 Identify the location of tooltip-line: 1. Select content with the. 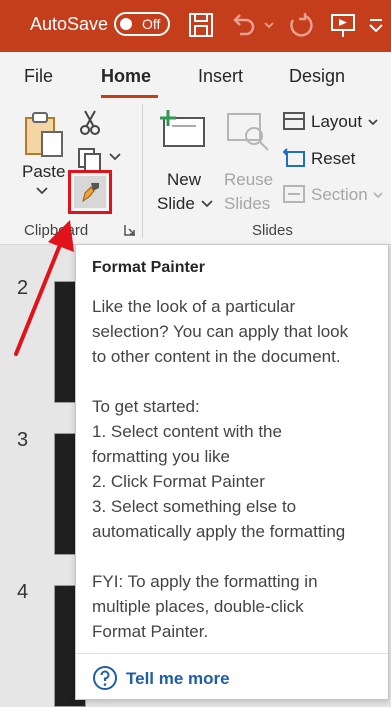
(187, 431).